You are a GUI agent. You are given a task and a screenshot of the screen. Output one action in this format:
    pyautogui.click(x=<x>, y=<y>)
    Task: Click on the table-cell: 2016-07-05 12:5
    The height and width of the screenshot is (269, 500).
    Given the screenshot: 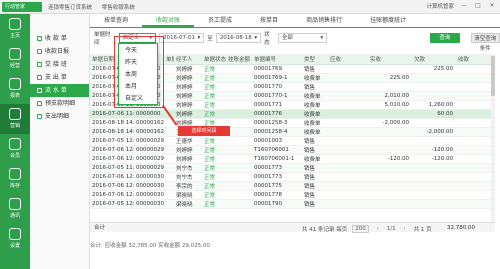 What is the action you would take?
    pyautogui.click(x=112, y=141)
    